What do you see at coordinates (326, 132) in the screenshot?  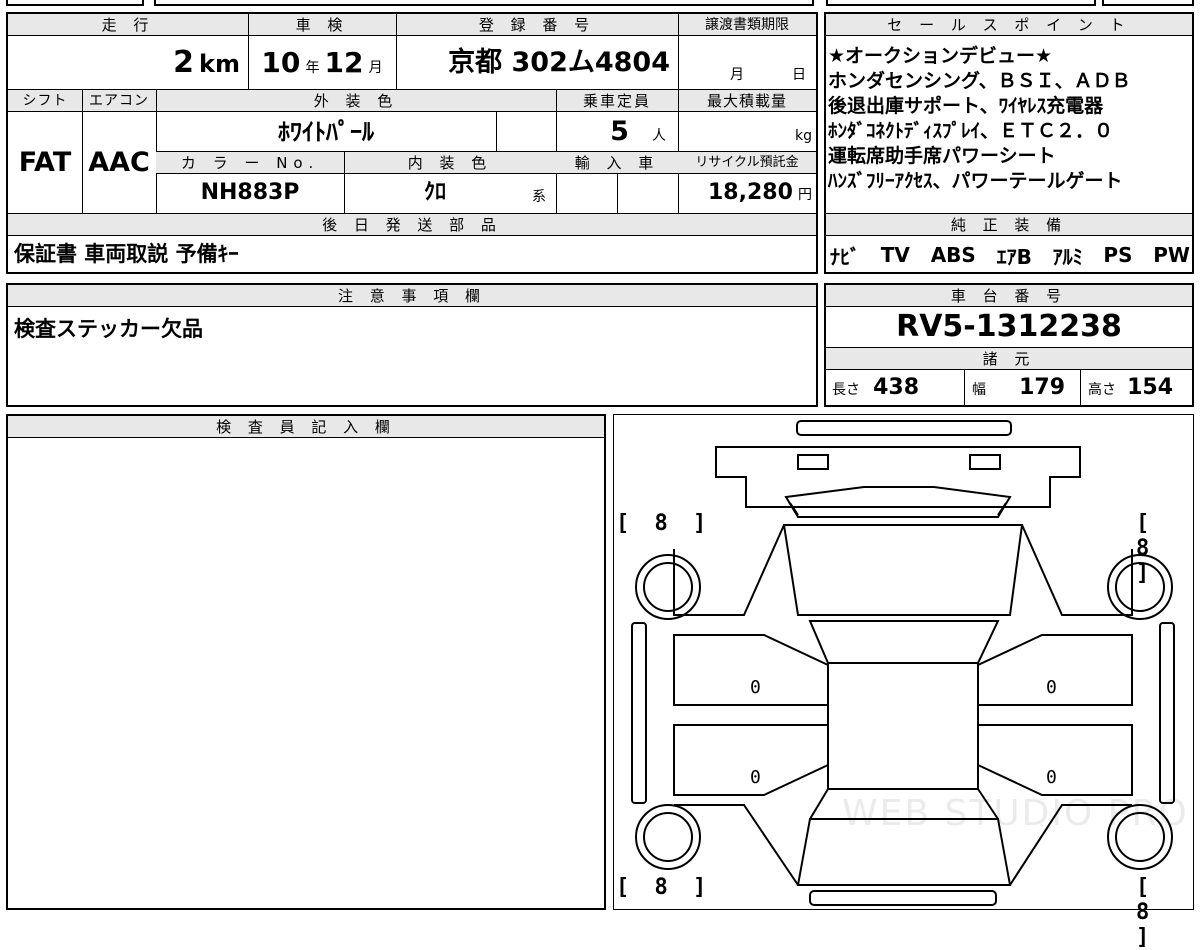 I see `exterior-color-value: ﾎﾜｲﾄﾊﾟｰﾙ` at bounding box center [326, 132].